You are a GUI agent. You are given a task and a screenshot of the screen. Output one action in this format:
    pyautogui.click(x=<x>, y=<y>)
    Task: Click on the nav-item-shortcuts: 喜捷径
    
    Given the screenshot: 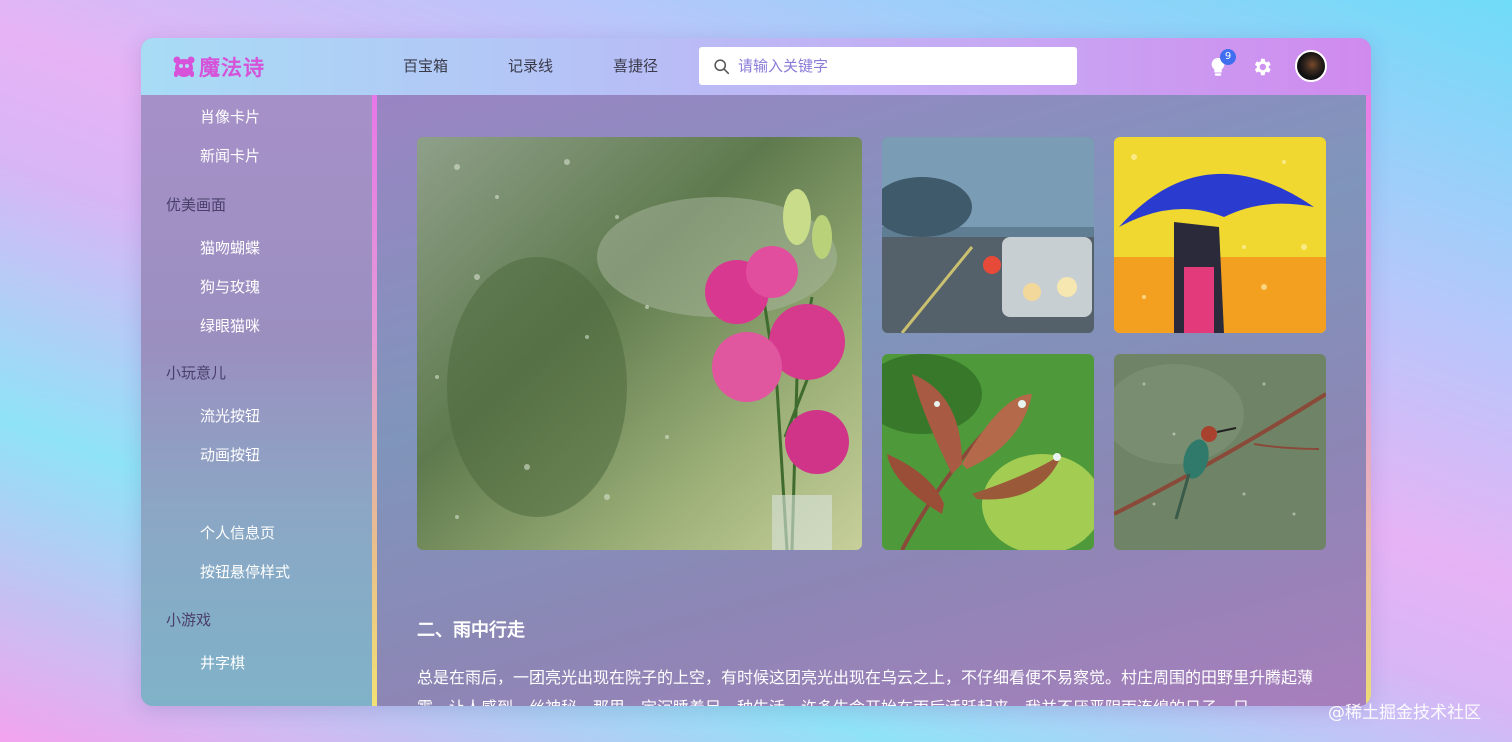 What is the action you would take?
    pyautogui.click(x=635, y=65)
    